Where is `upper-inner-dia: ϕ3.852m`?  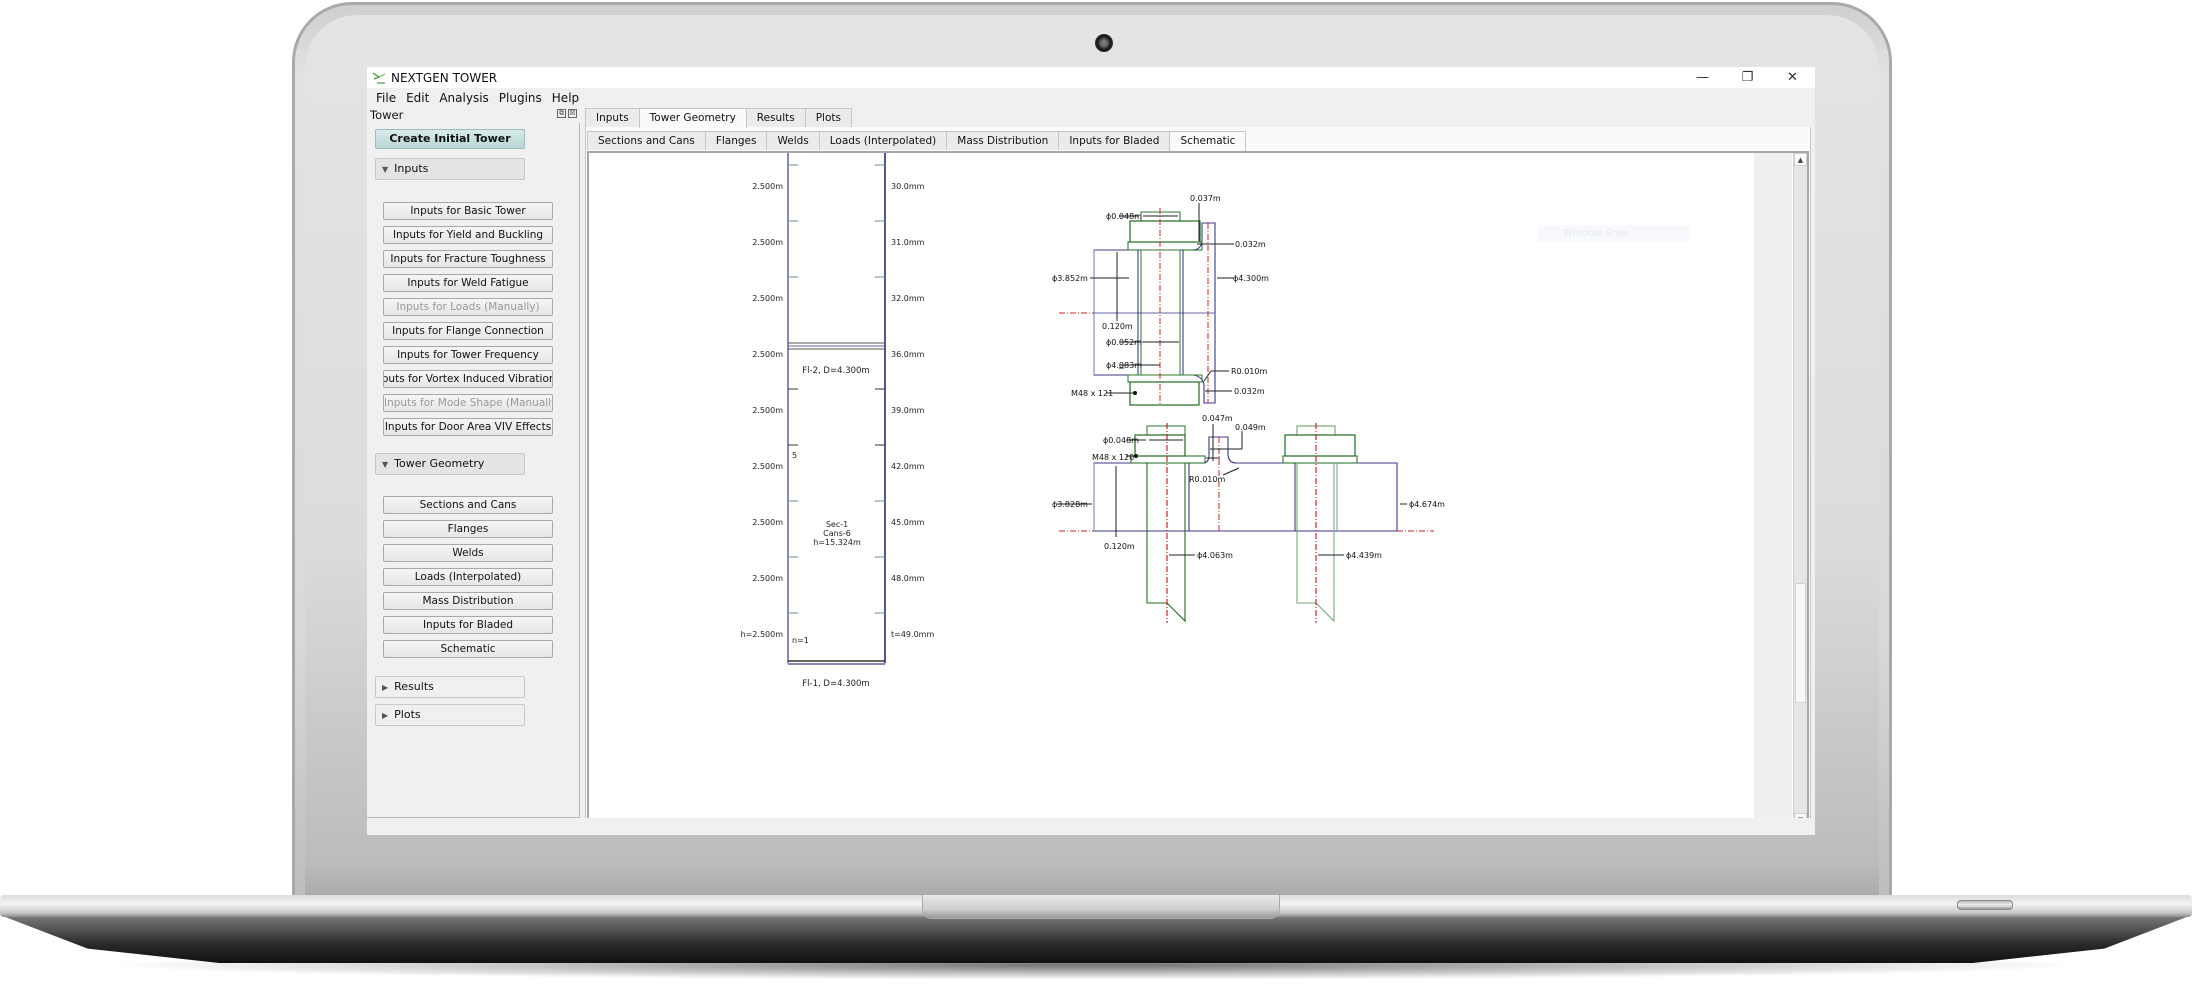
upper-inner-dia: ϕ3.852m is located at coordinates (1070, 278).